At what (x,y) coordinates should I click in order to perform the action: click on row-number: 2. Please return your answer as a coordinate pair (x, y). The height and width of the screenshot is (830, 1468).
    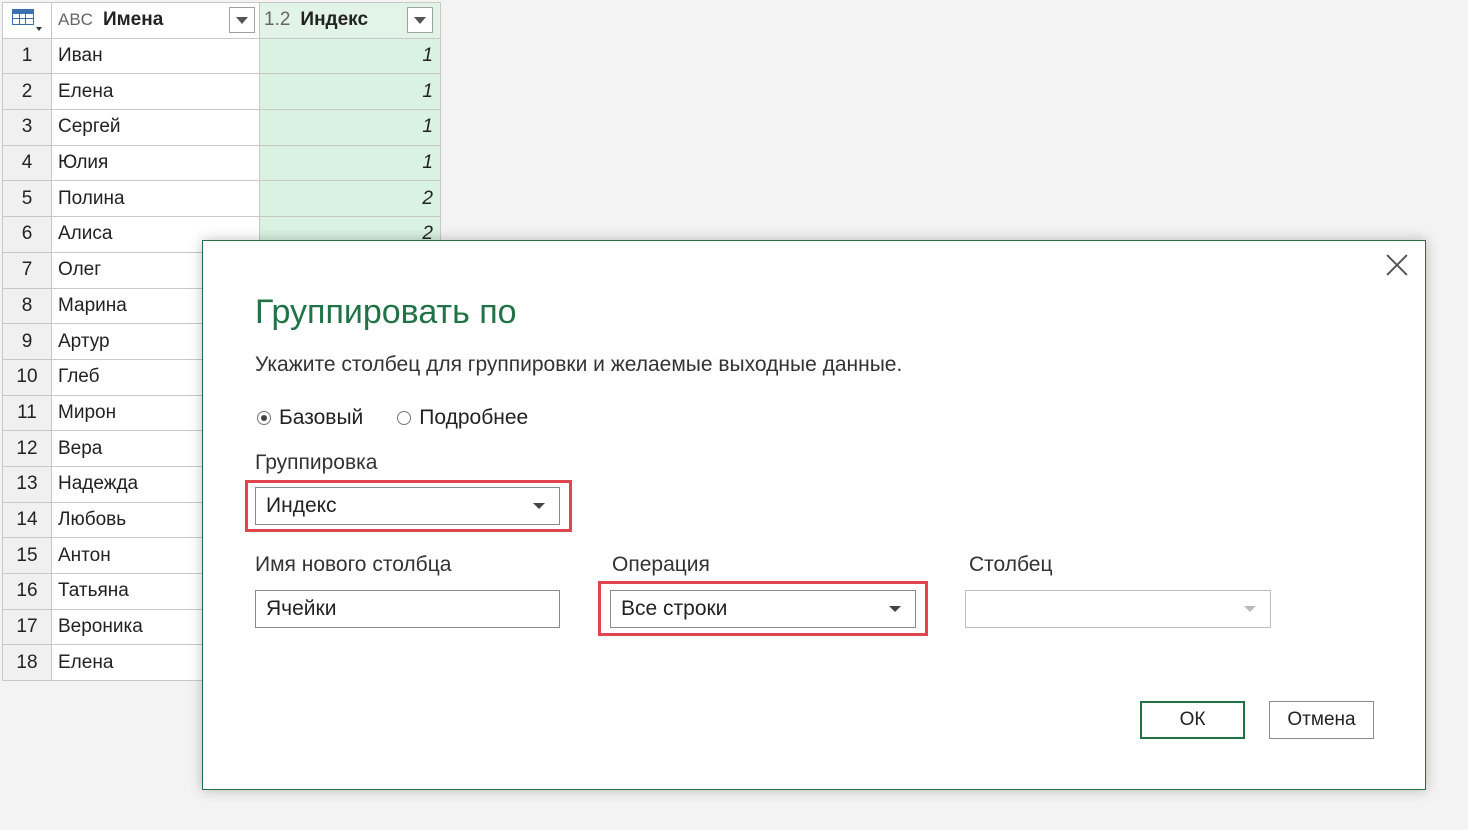
    Looking at the image, I should click on (27, 92).